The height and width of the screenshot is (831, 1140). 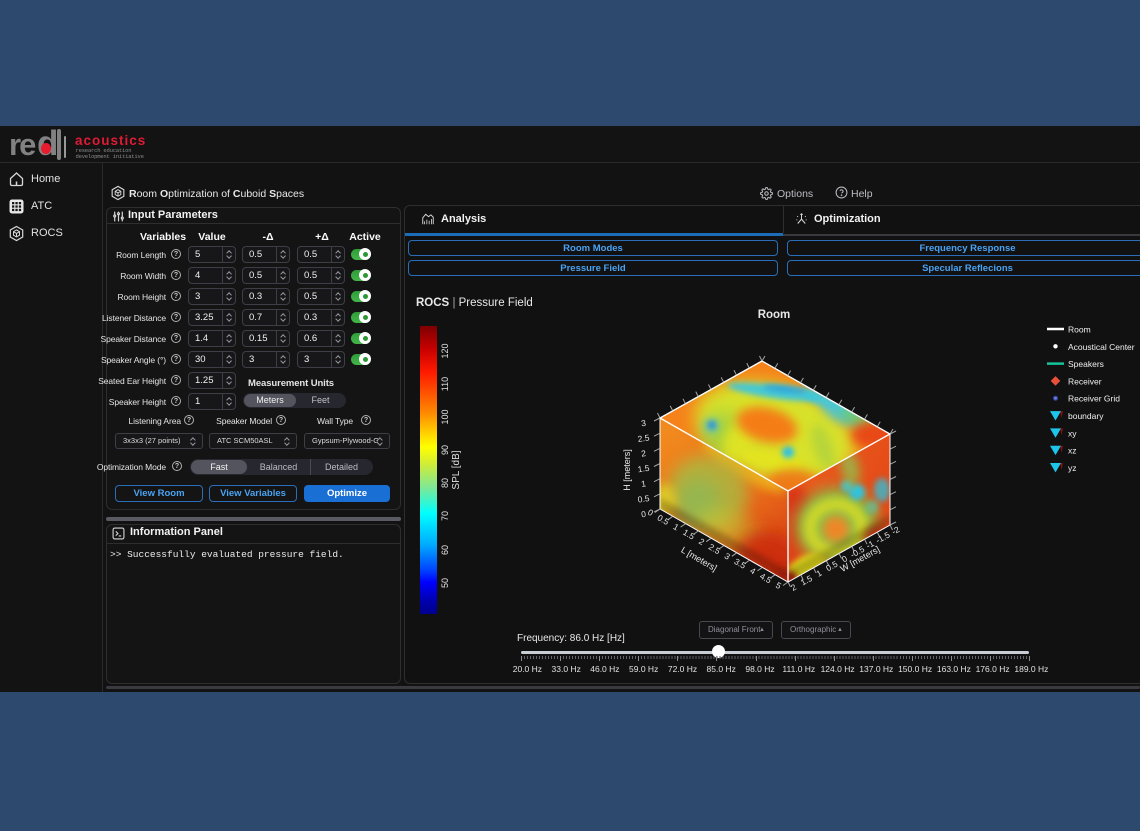 I want to click on svg-text: boundary, so click(x=1086, y=416).